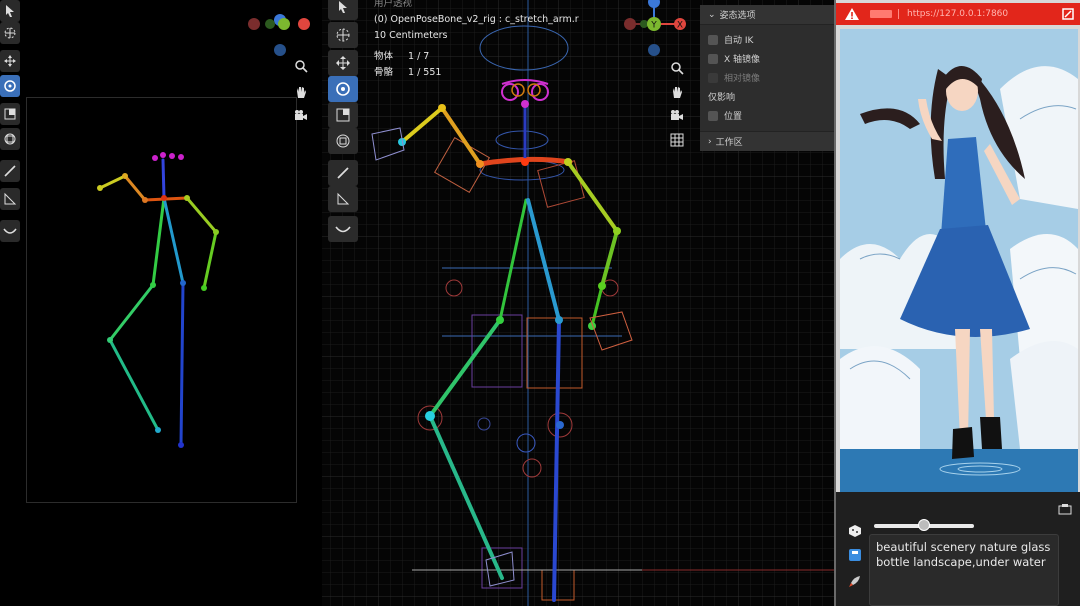  What do you see at coordinates (767, 96) in the screenshot?
I see `affect-only-heading: 仅影响` at bounding box center [767, 96].